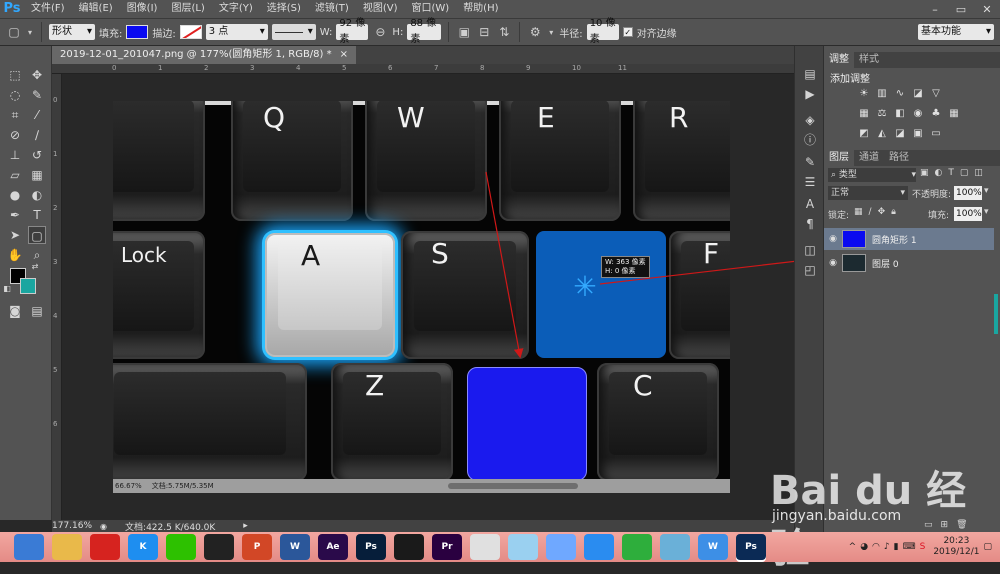  I want to click on history-panel-icon: ▤, so click(810, 74).